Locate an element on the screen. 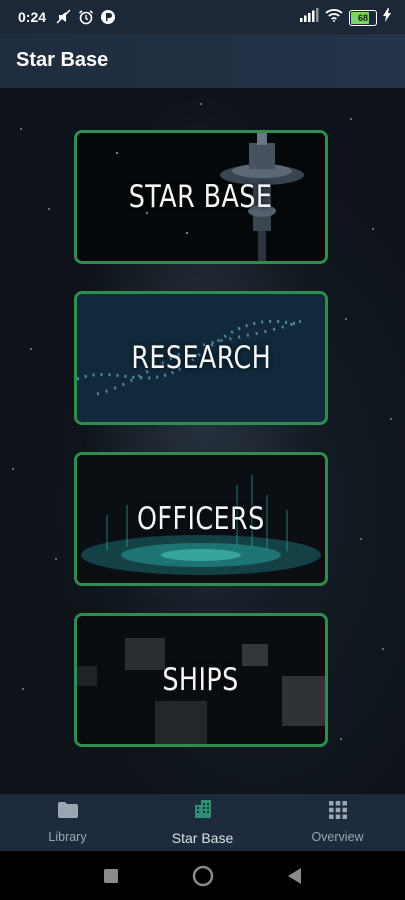 The width and height of the screenshot is (405, 900). status-bar: 0:24 68 is located at coordinates (202, 17).